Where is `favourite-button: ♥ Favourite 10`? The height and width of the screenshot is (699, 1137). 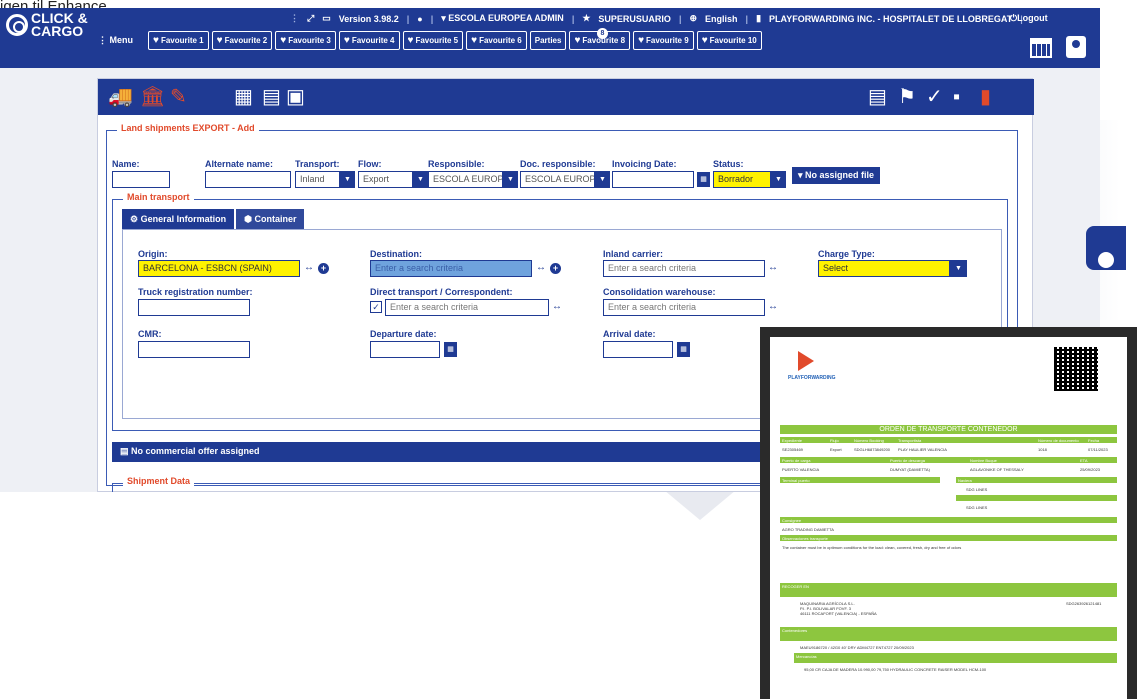
favourite-button: ♥ Favourite 10 is located at coordinates (729, 40).